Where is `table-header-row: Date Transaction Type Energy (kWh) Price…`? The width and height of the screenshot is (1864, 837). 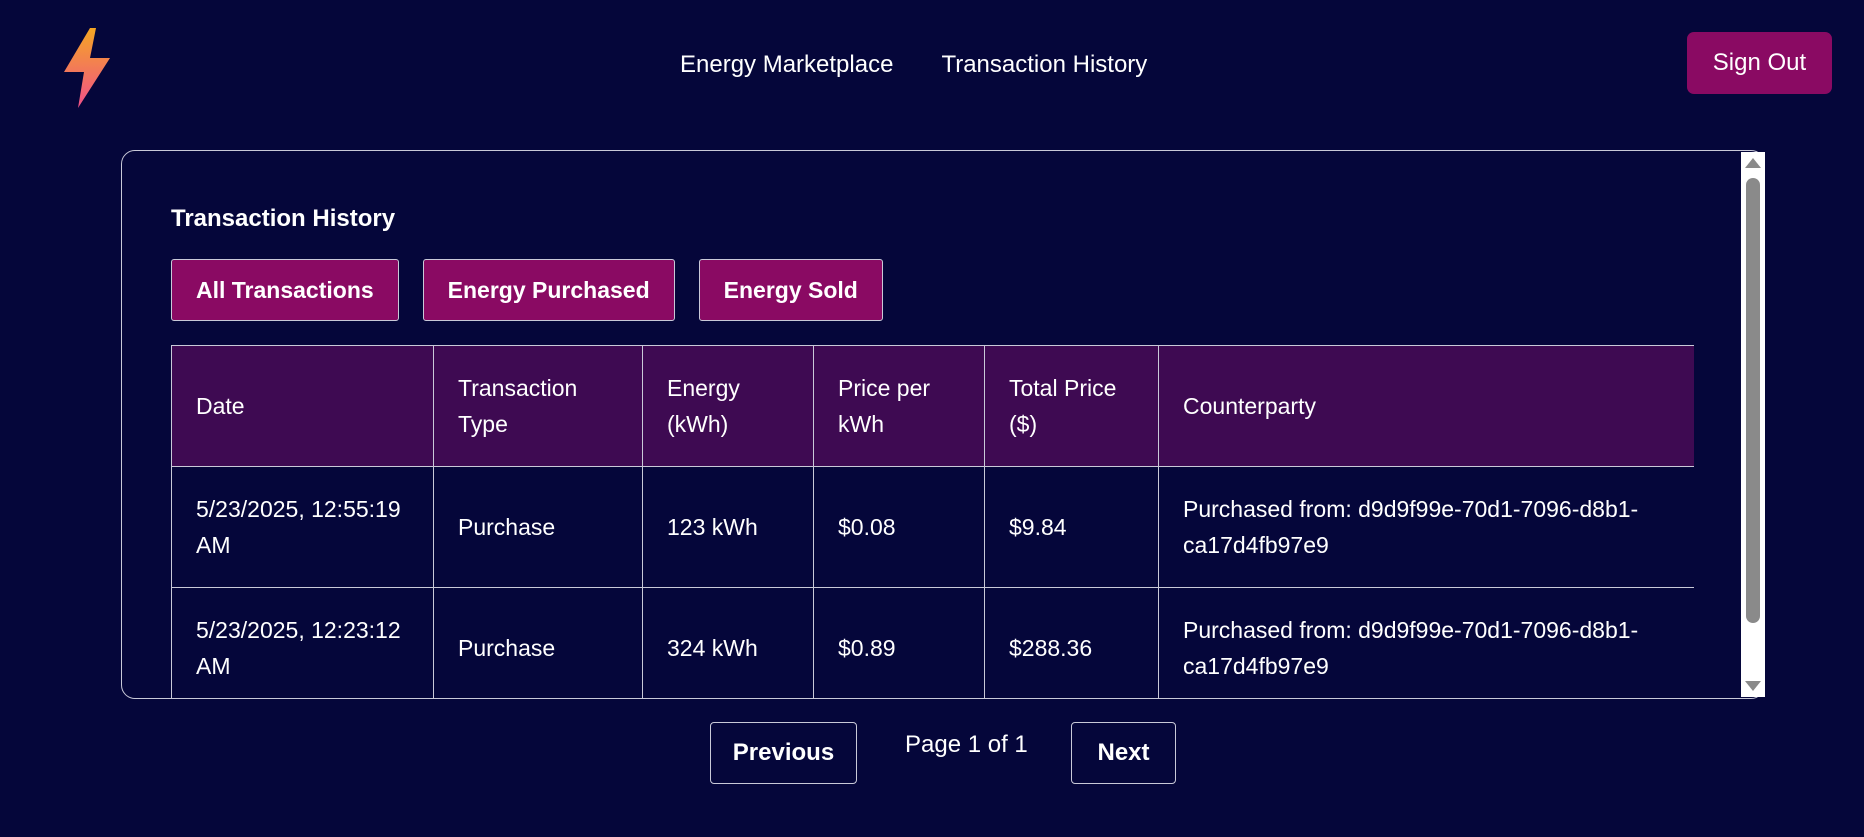
table-header-row: Date Transaction Type Energy (kWh) Price… is located at coordinates (932, 406).